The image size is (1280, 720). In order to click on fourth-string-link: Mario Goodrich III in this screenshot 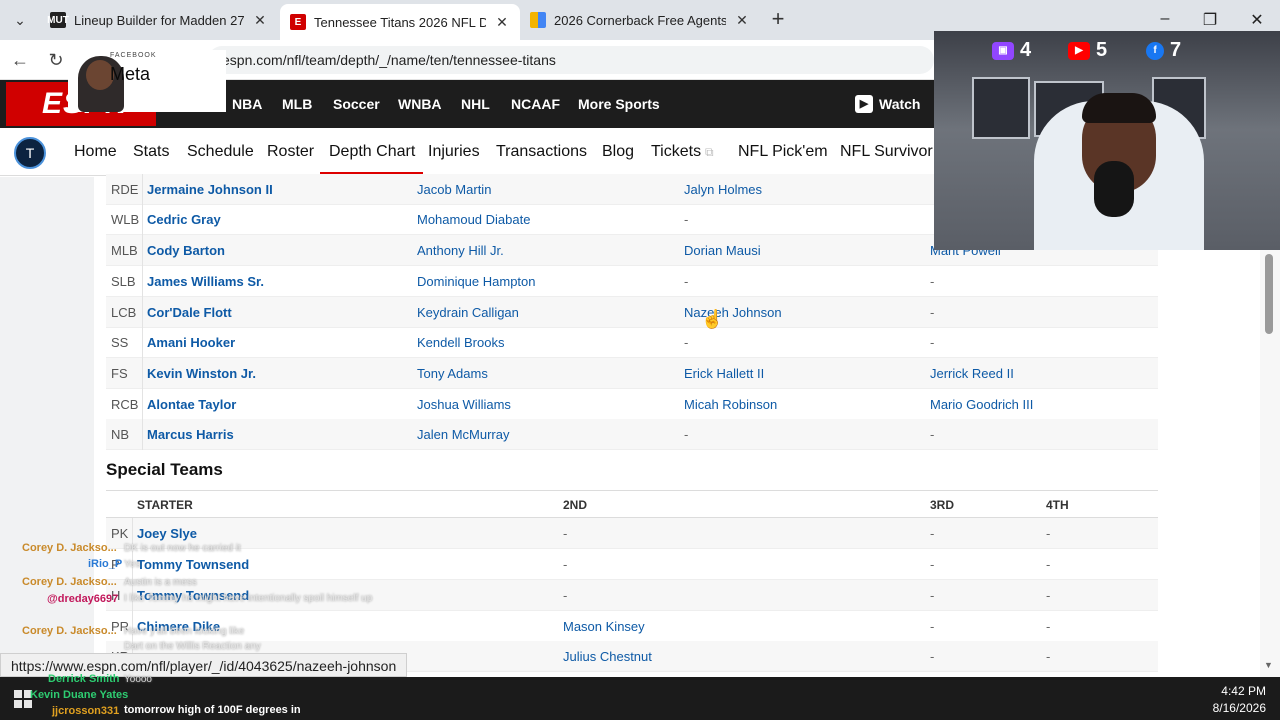, I will do `click(981, 404)`.